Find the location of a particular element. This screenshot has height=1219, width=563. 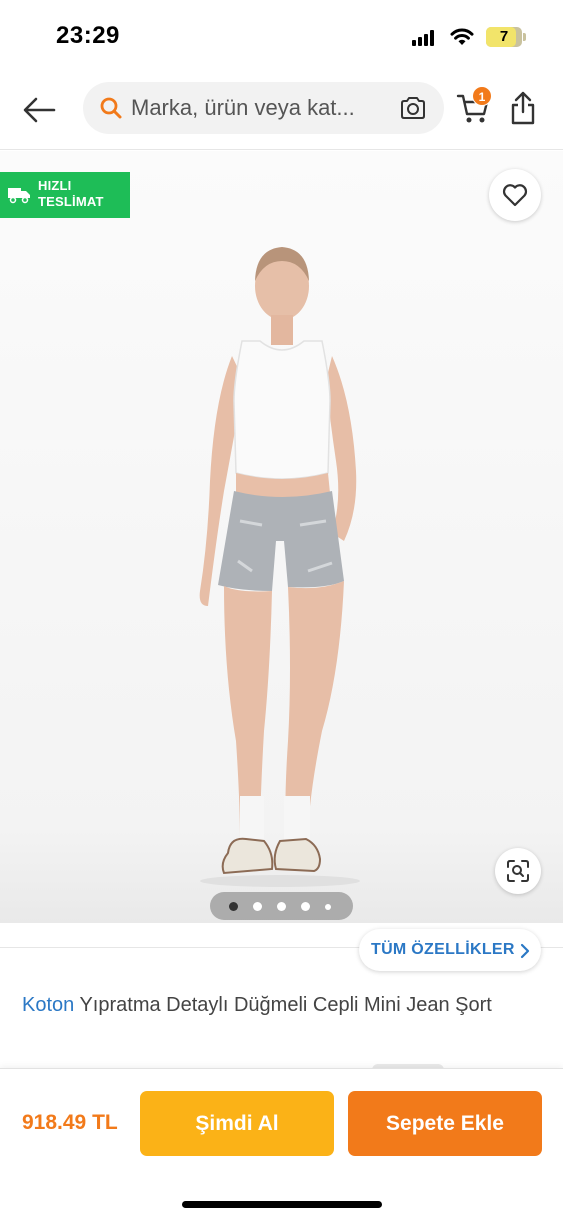

search-input is located at coordinates (264, 108).